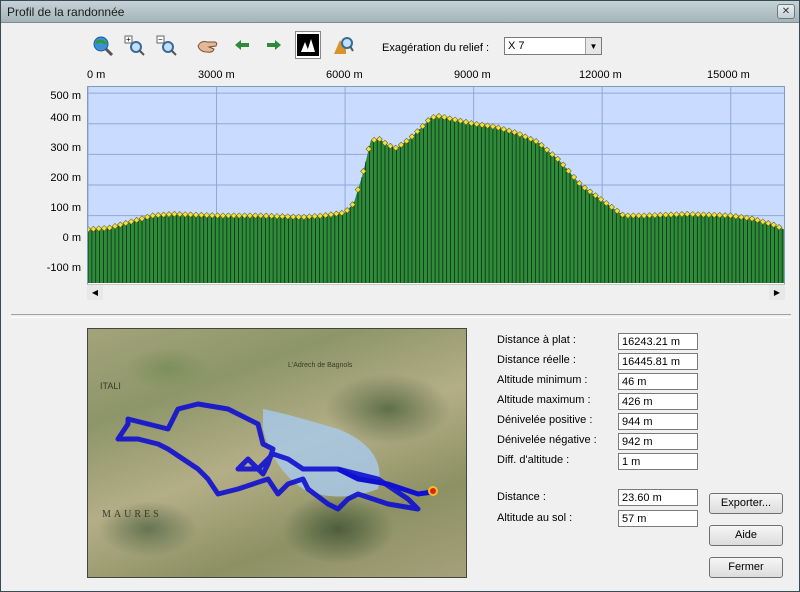  Describe the element at coordinates (65, 148) in the screenshot. I see `y-tick-label: 300 m` at that location.